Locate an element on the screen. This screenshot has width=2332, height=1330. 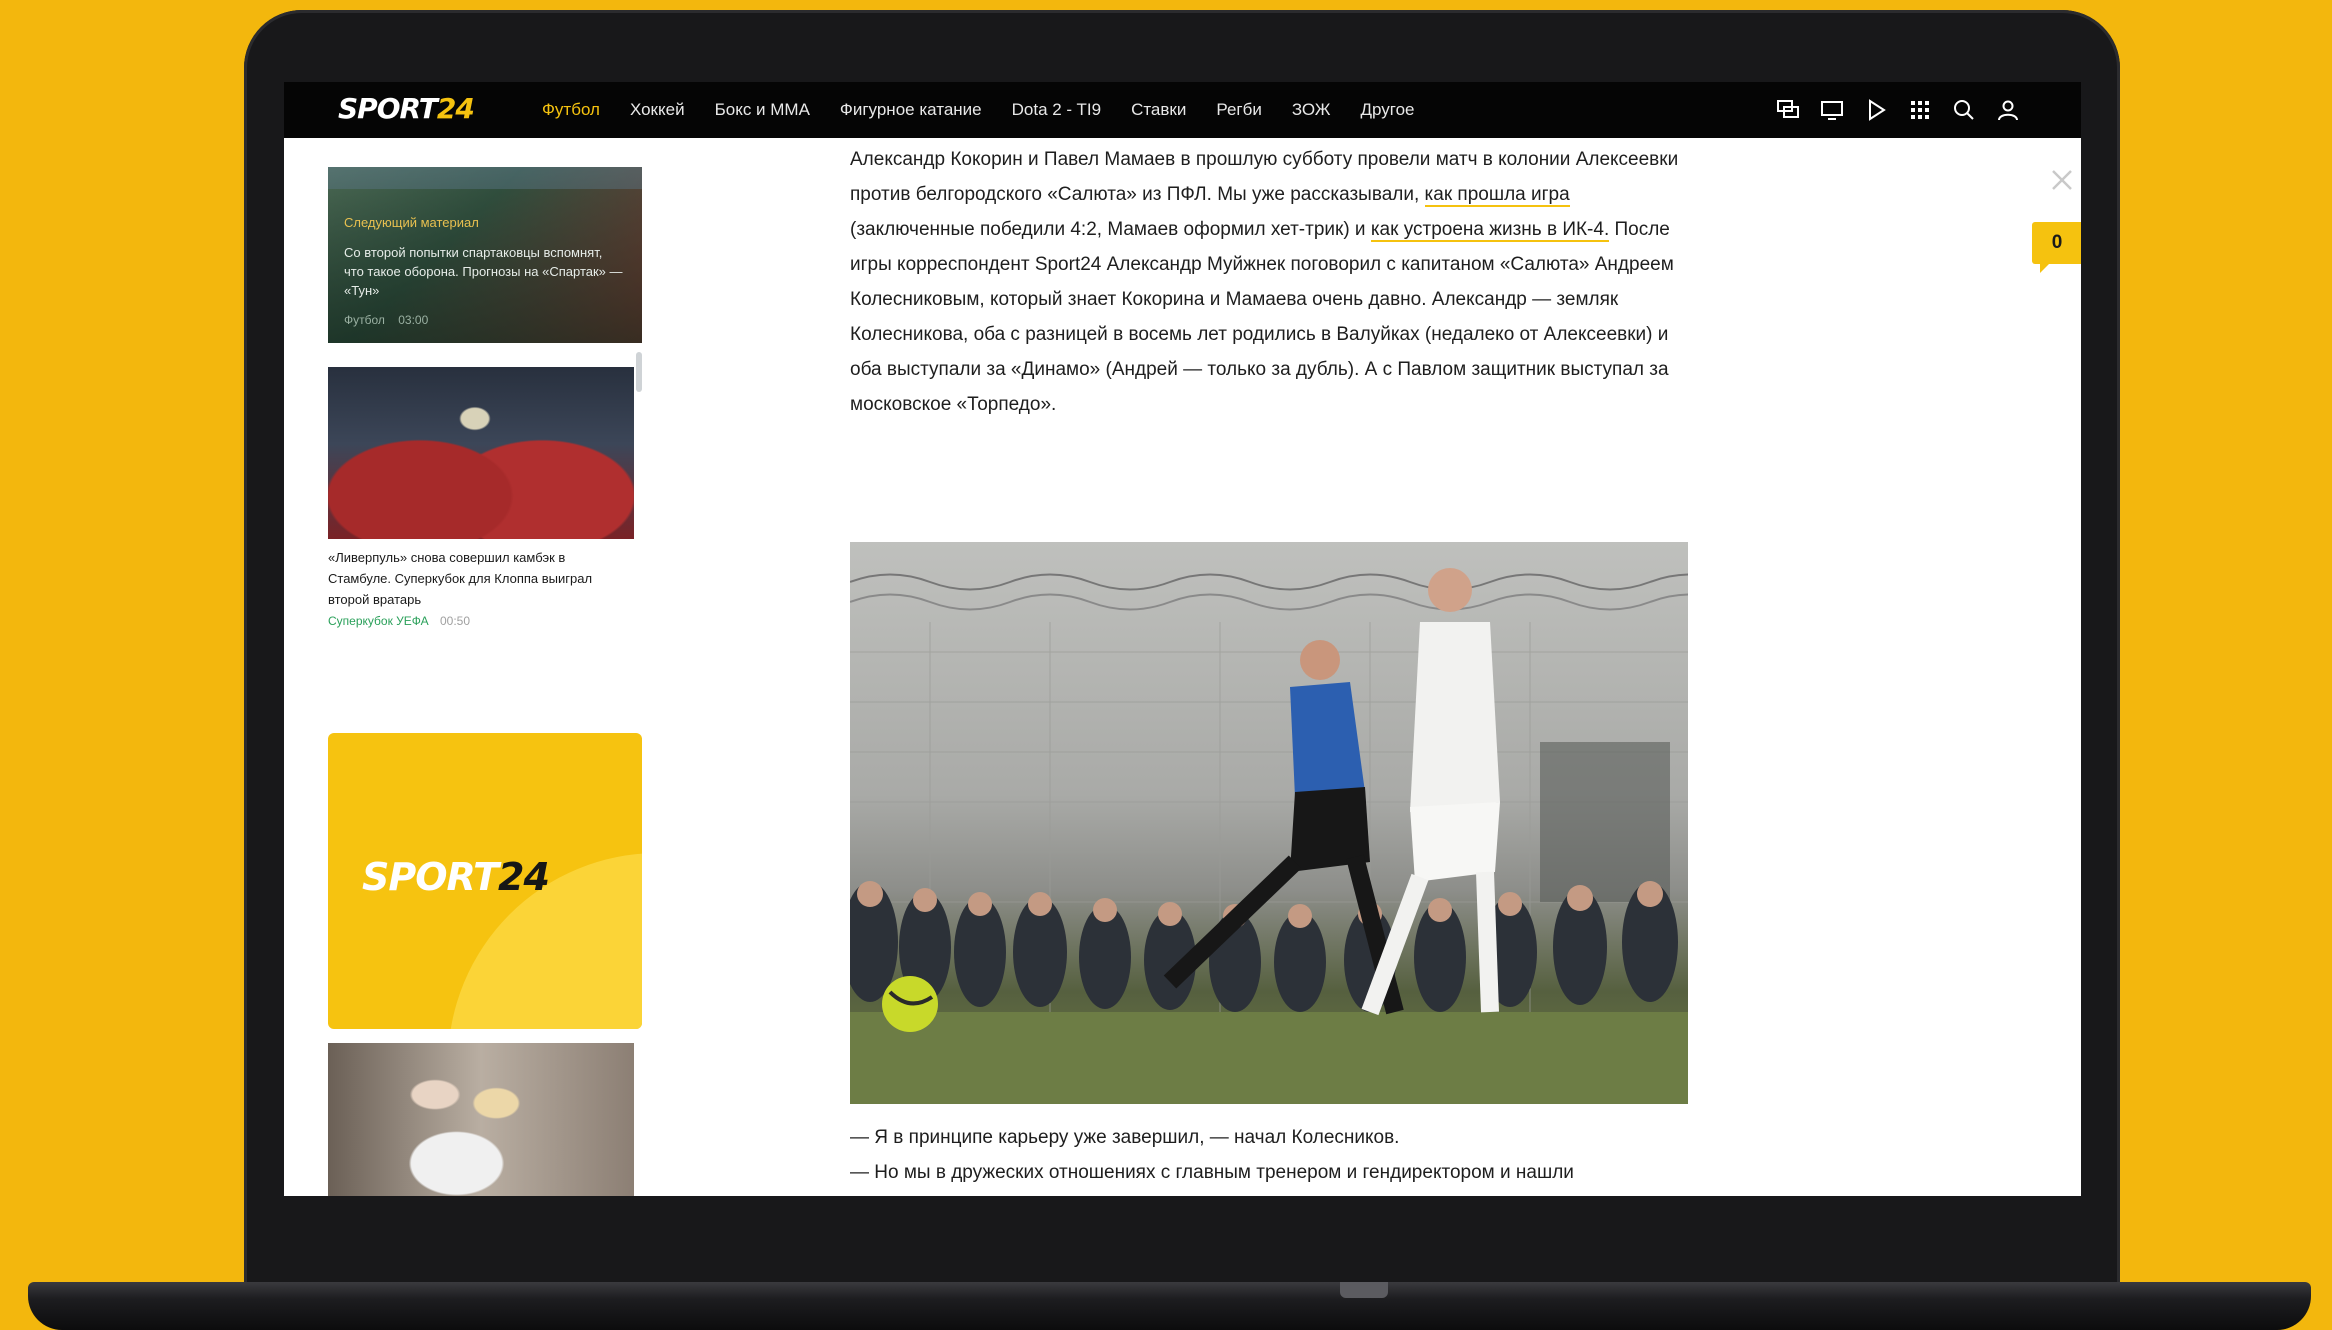
nav-icons is located at coordinates (1898, 110).